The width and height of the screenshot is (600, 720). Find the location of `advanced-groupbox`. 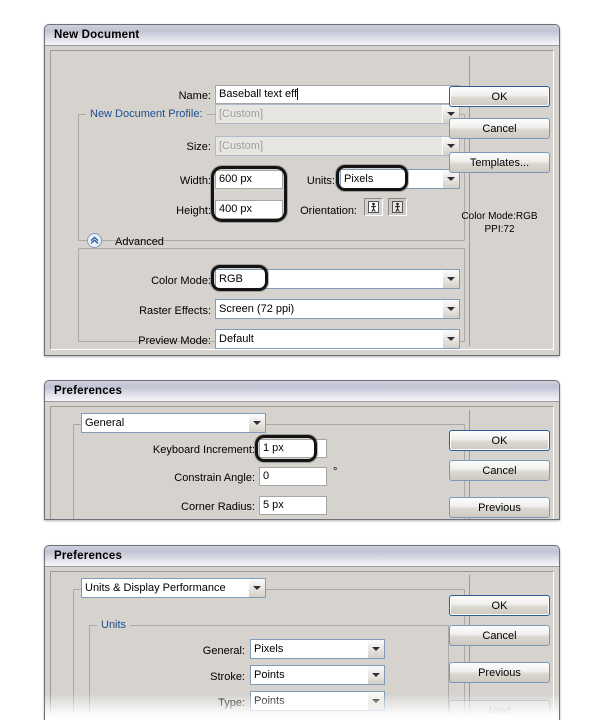

advanced-groupbox is located at coordinates (271, 295).